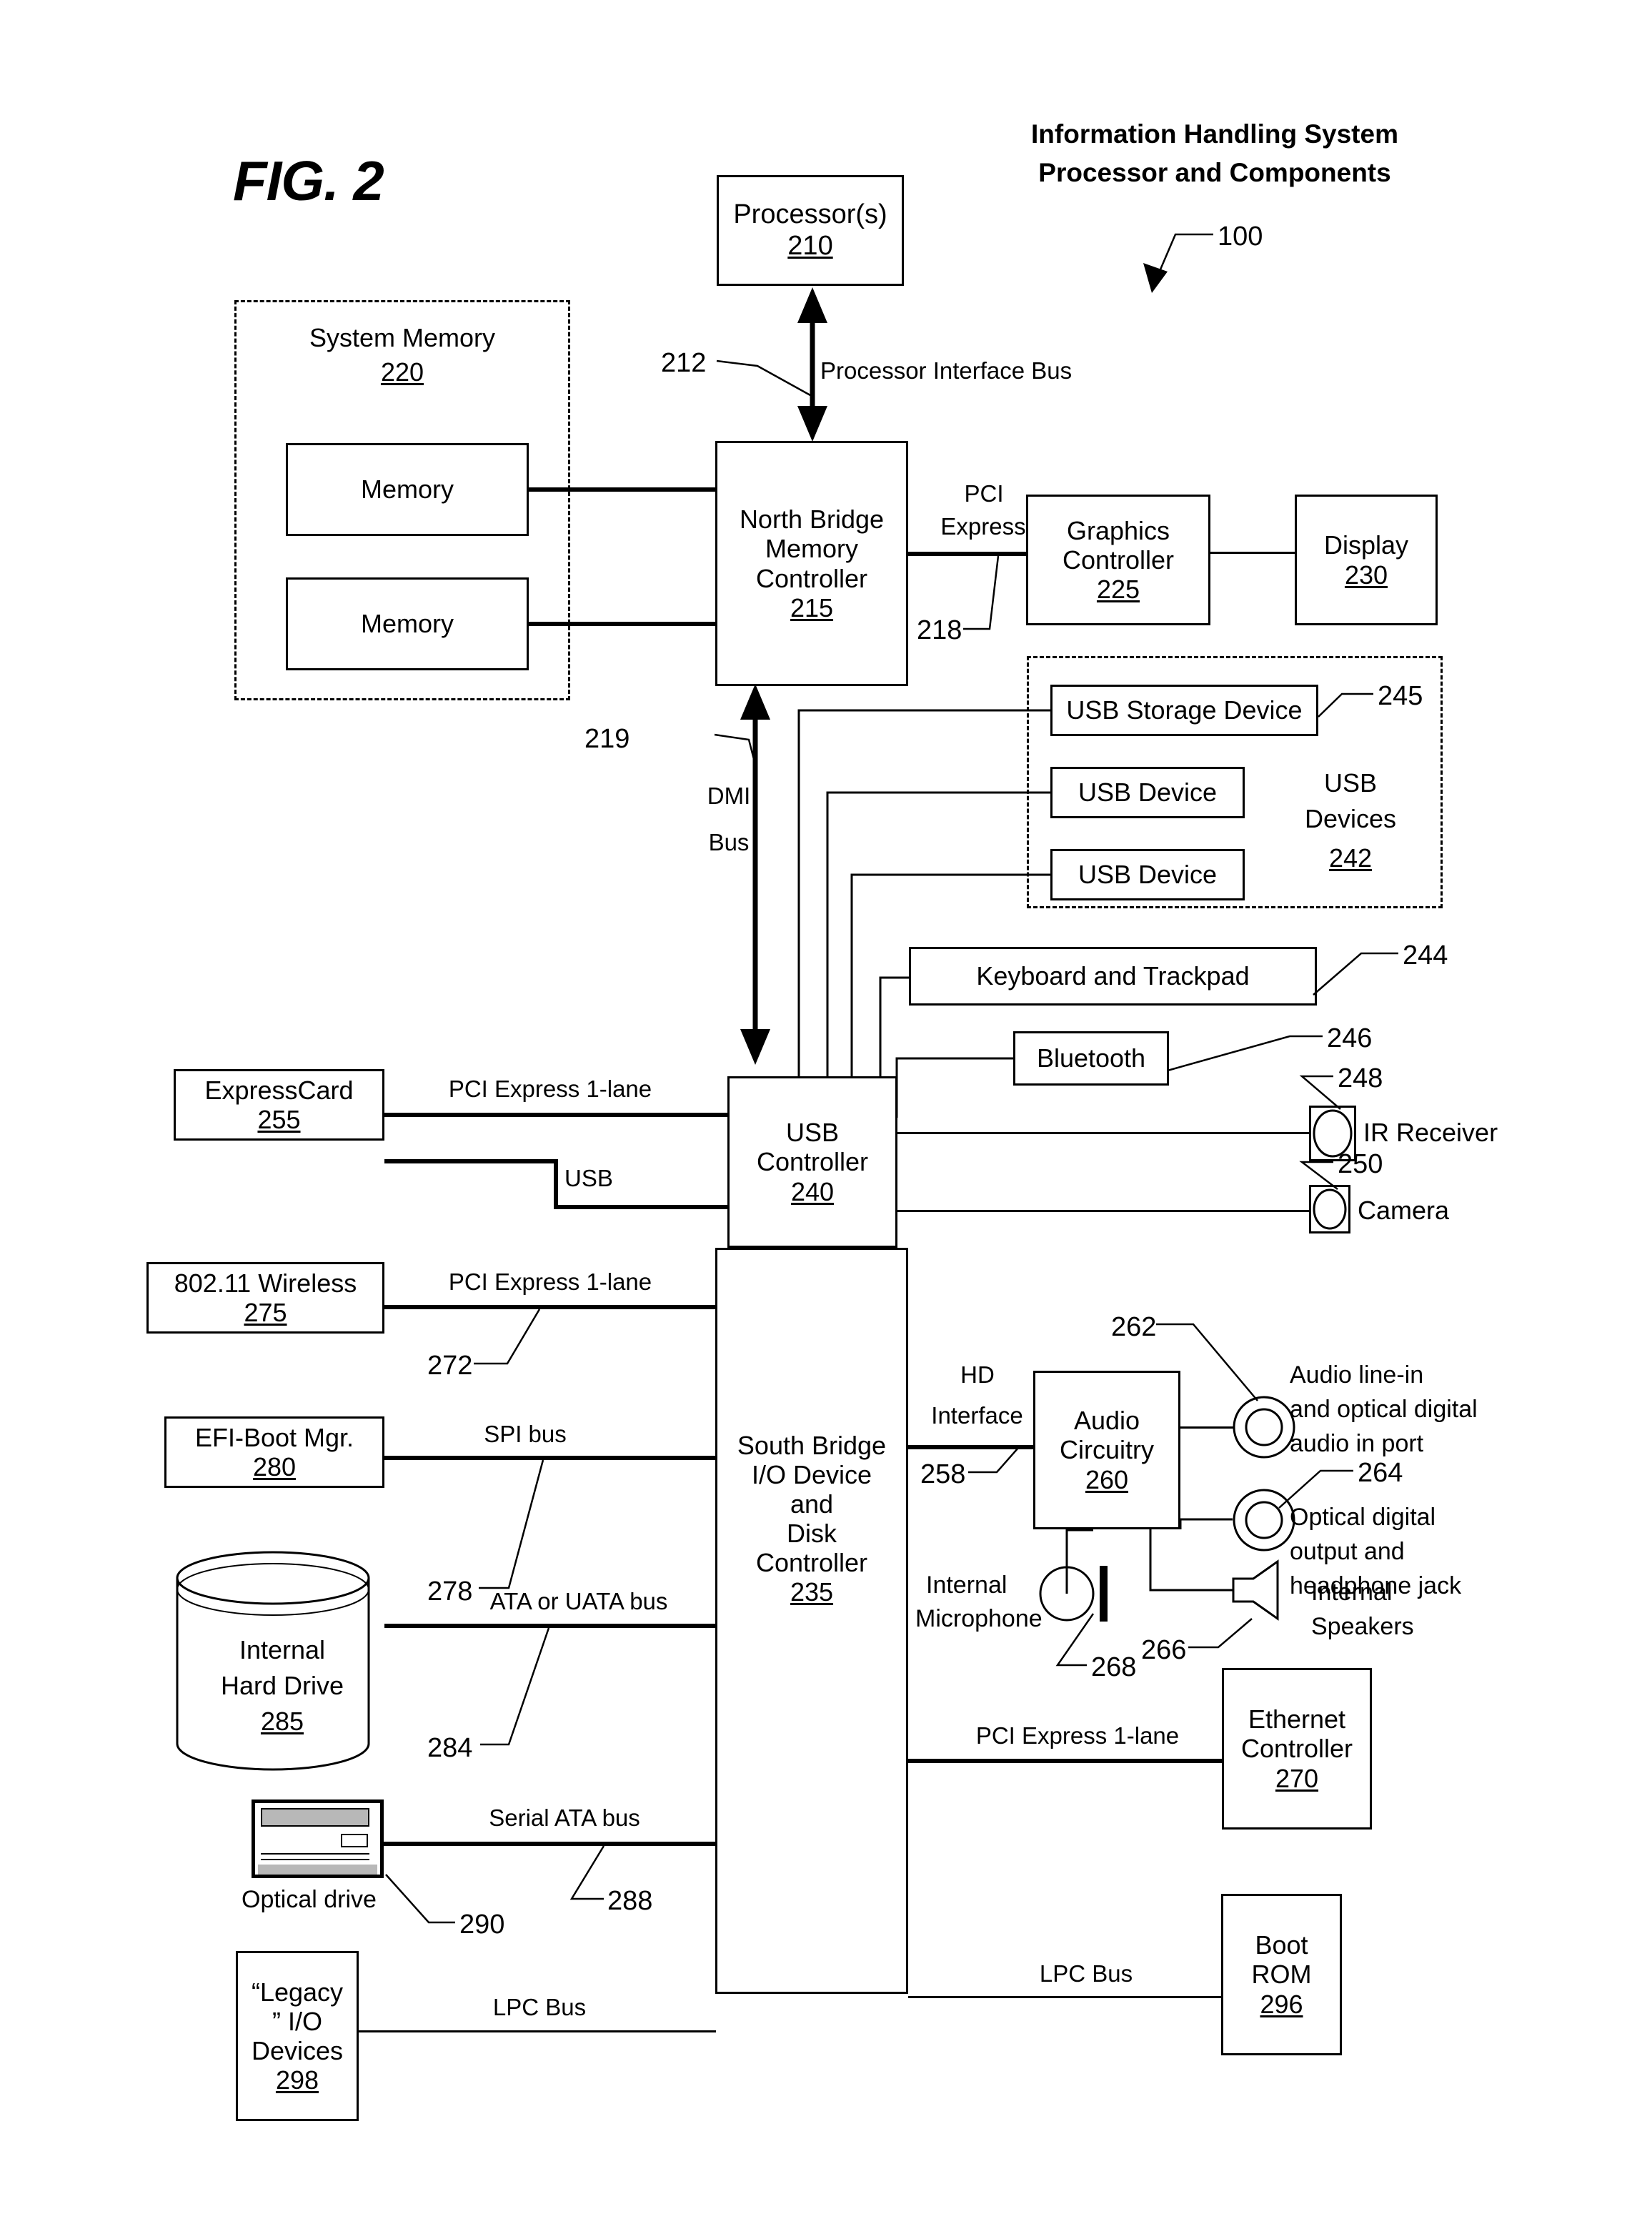 This screenshot has width=1652, height=2224. I want to click on boot-rom-block: Boot ROM 296, so click(1281, 1974).